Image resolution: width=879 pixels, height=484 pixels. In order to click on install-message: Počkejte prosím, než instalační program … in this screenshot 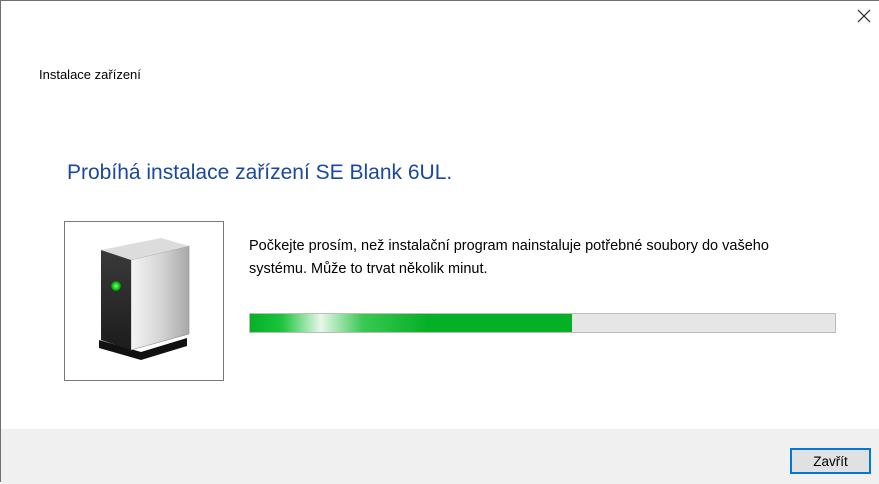, I will do `click(509, 257)`.